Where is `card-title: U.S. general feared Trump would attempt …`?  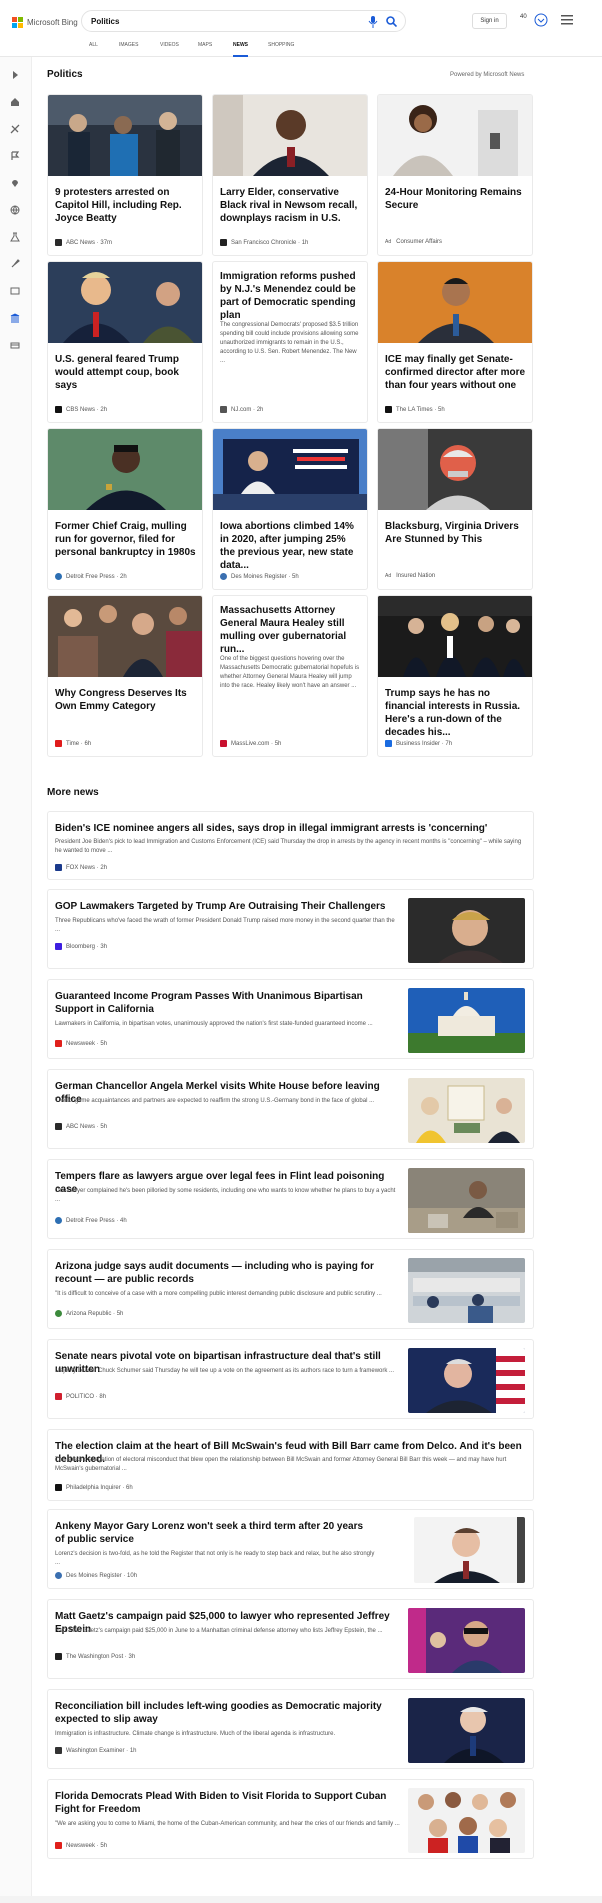 card-title: U.S. general feared Trump would attempt … is located at coordinates (126, 372).